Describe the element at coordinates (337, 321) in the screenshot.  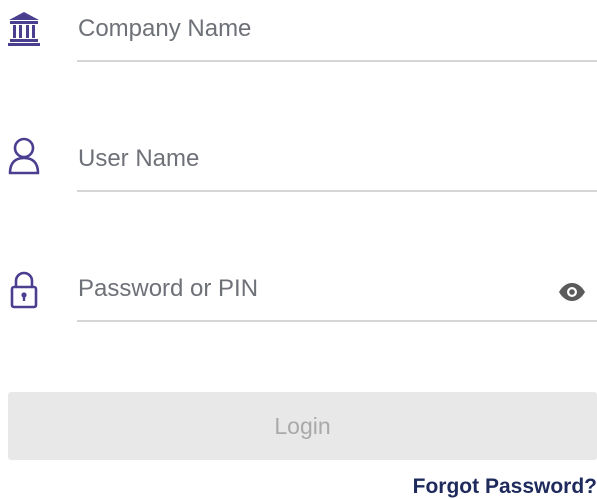
I see `password-underline` at that location.